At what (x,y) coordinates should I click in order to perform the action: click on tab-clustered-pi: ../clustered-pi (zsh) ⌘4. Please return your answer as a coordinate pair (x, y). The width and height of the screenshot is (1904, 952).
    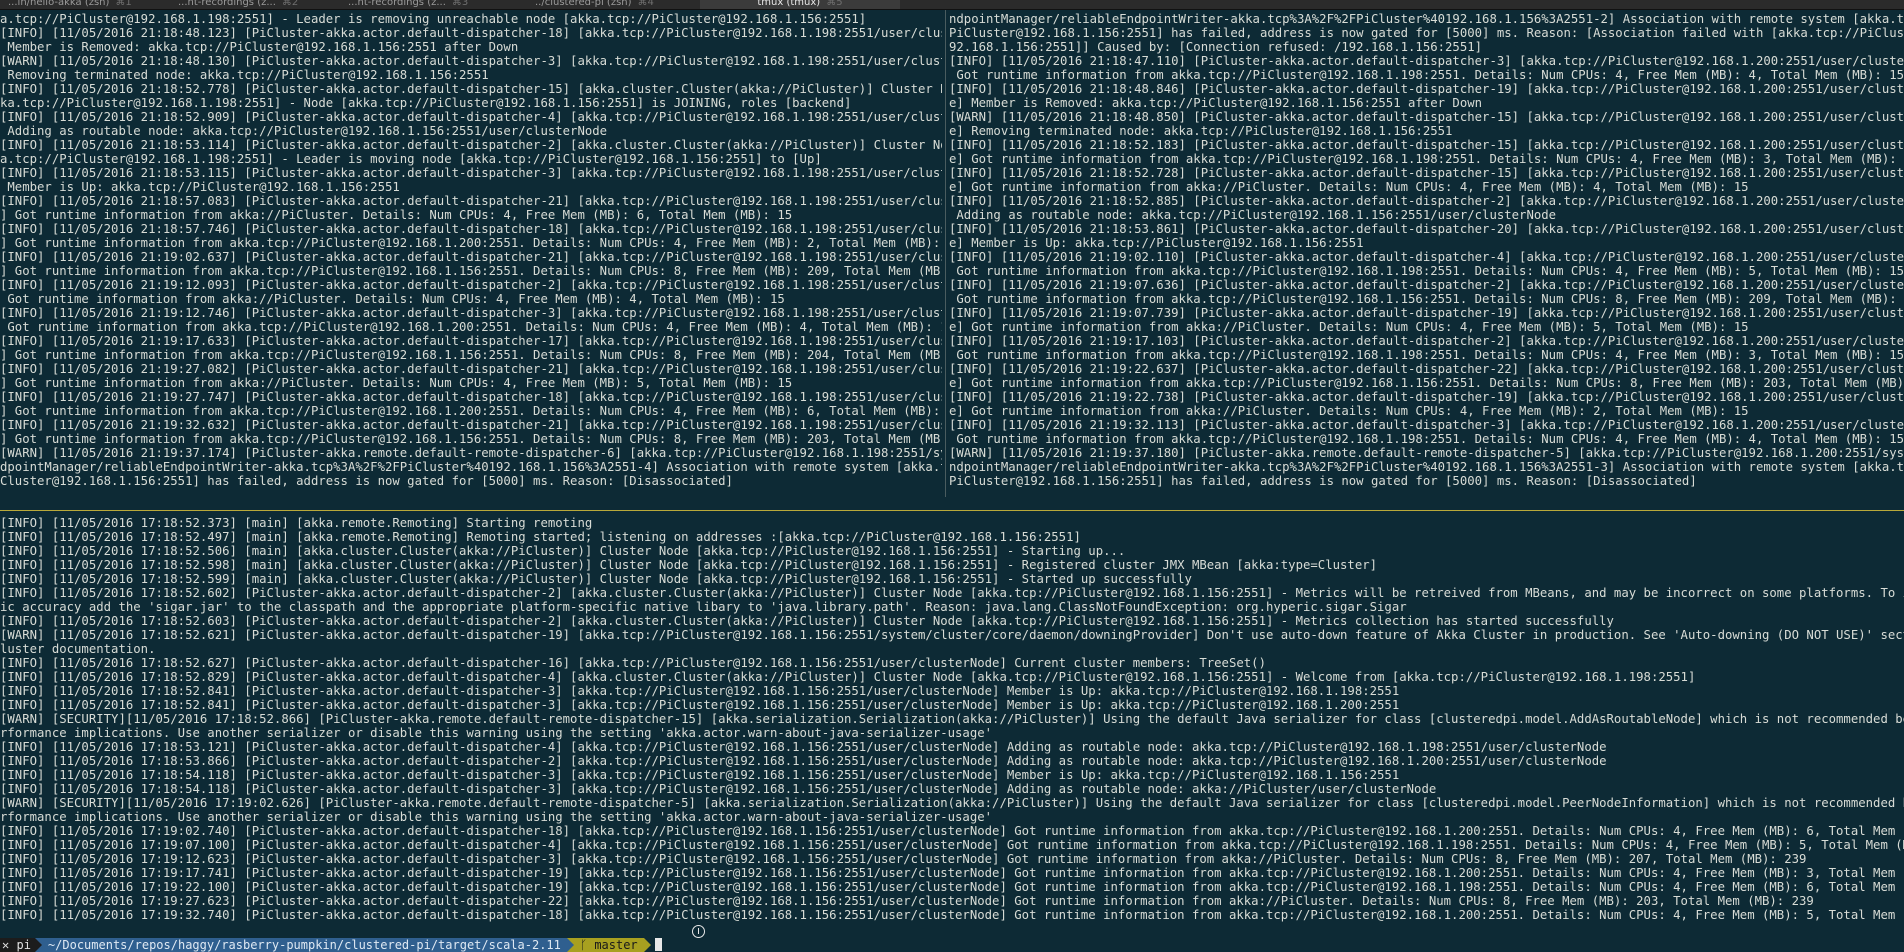
    Looking at the image, I should click on (615, 4).